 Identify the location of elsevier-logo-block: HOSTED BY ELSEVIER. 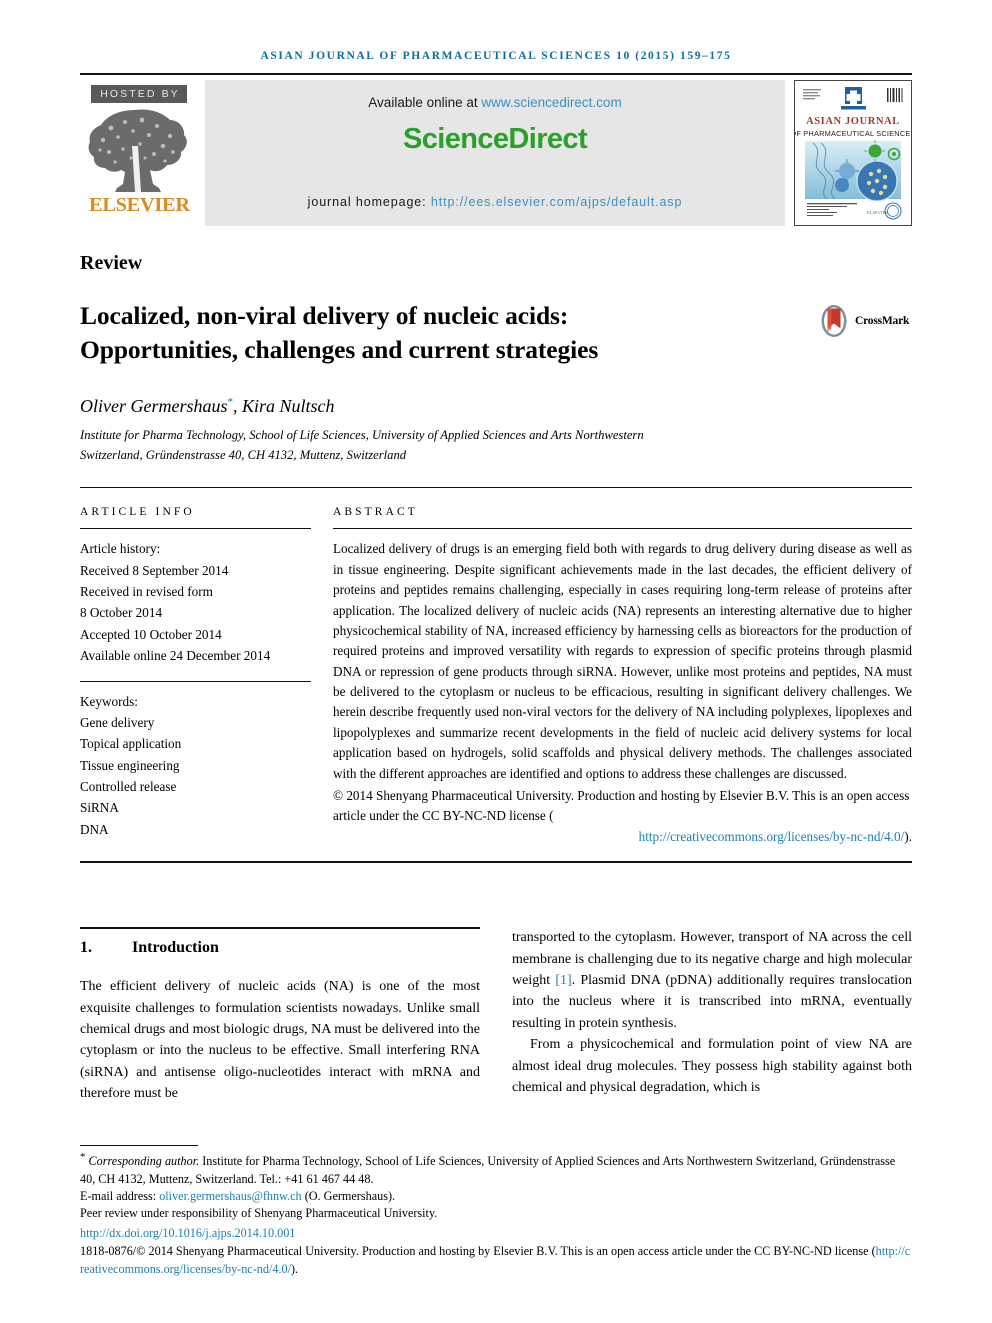
(139, 153).